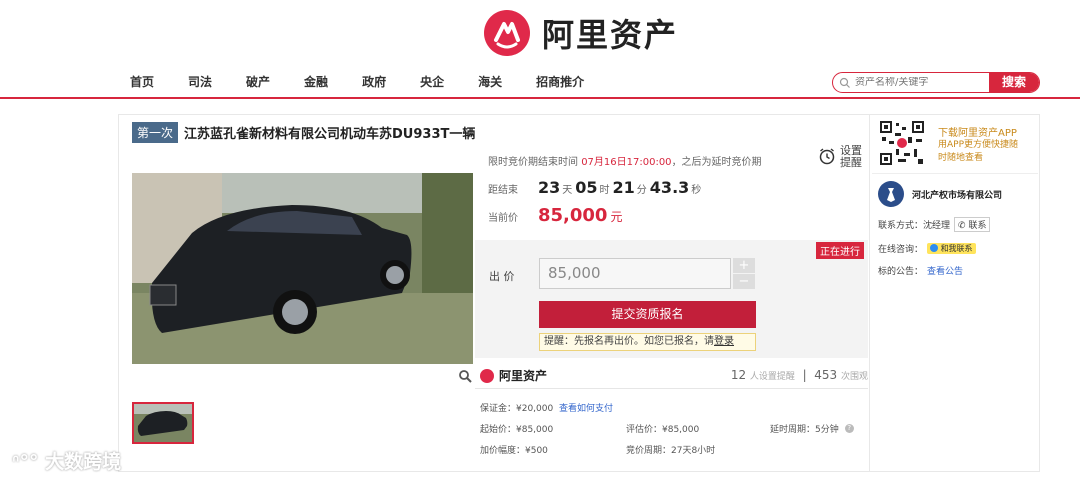 This screenshot has height=479, width=1080. I want to click on countdown-minute-unit: 分, so click(641, 190).